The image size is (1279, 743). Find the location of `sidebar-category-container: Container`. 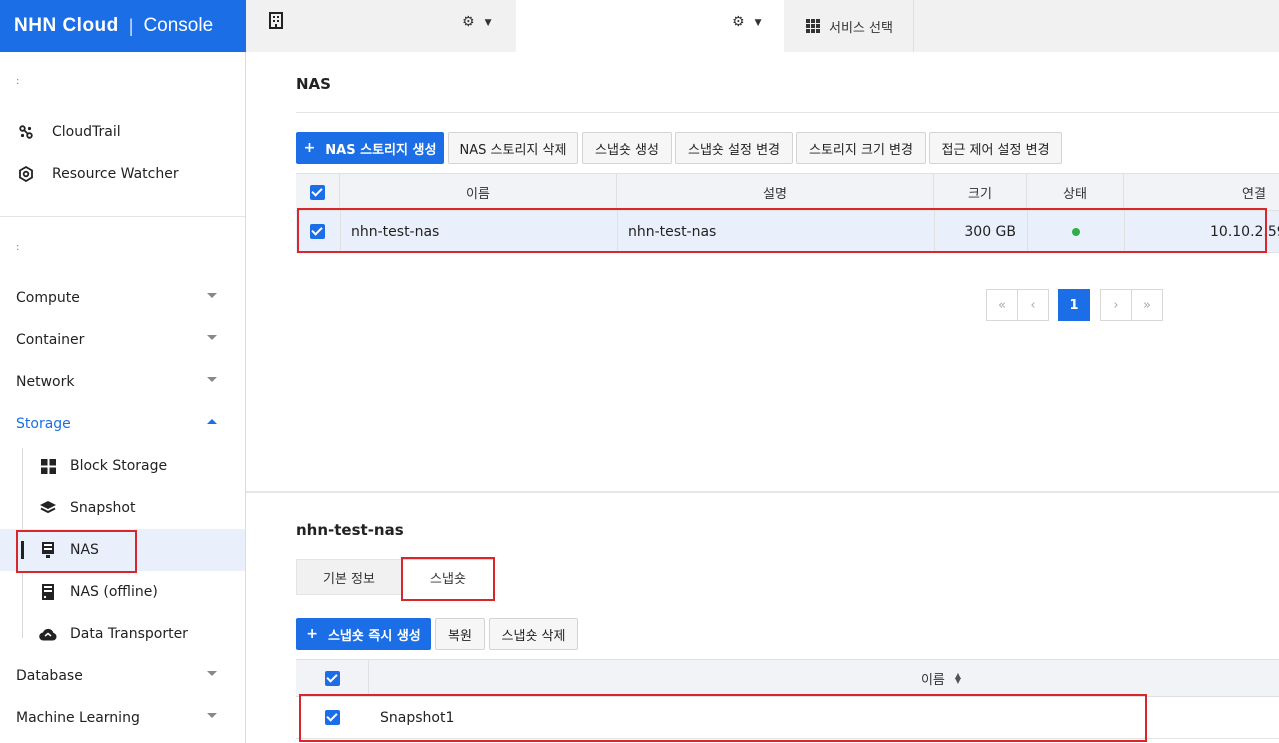

sidebar-category-container: Container is located at coordinates (122, 340).